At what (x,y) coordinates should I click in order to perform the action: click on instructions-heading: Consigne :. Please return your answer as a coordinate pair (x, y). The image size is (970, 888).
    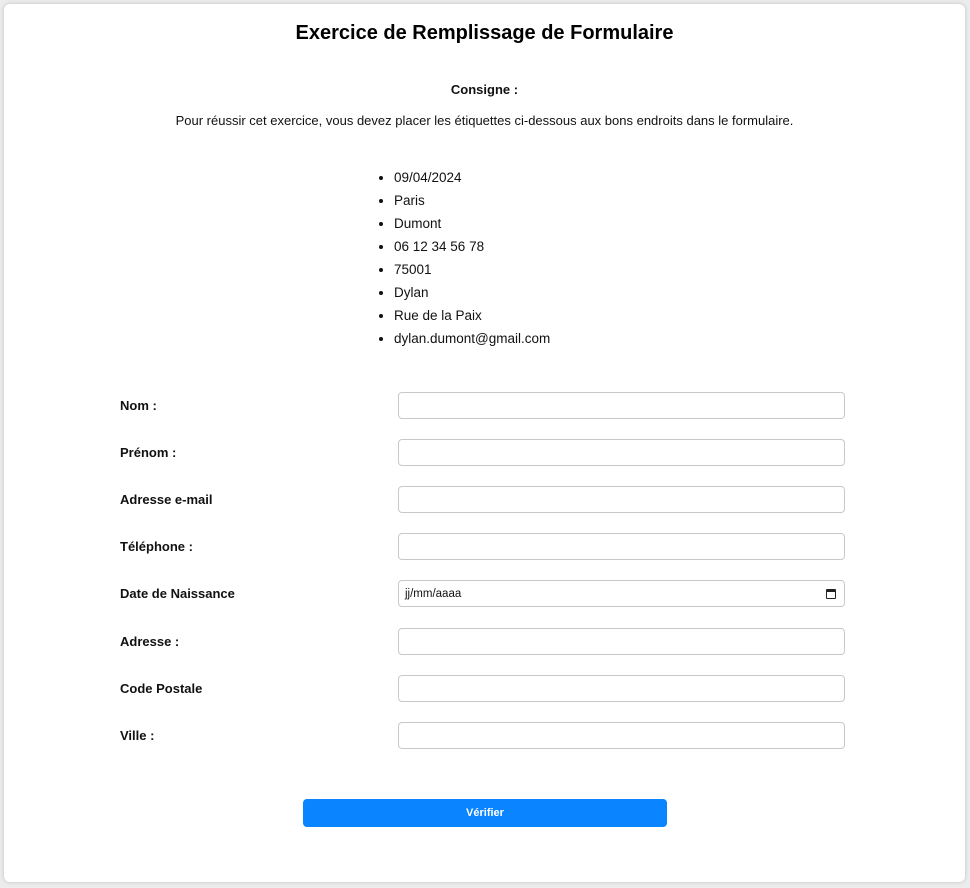
    Looking at the image, I should click on (484, 89).